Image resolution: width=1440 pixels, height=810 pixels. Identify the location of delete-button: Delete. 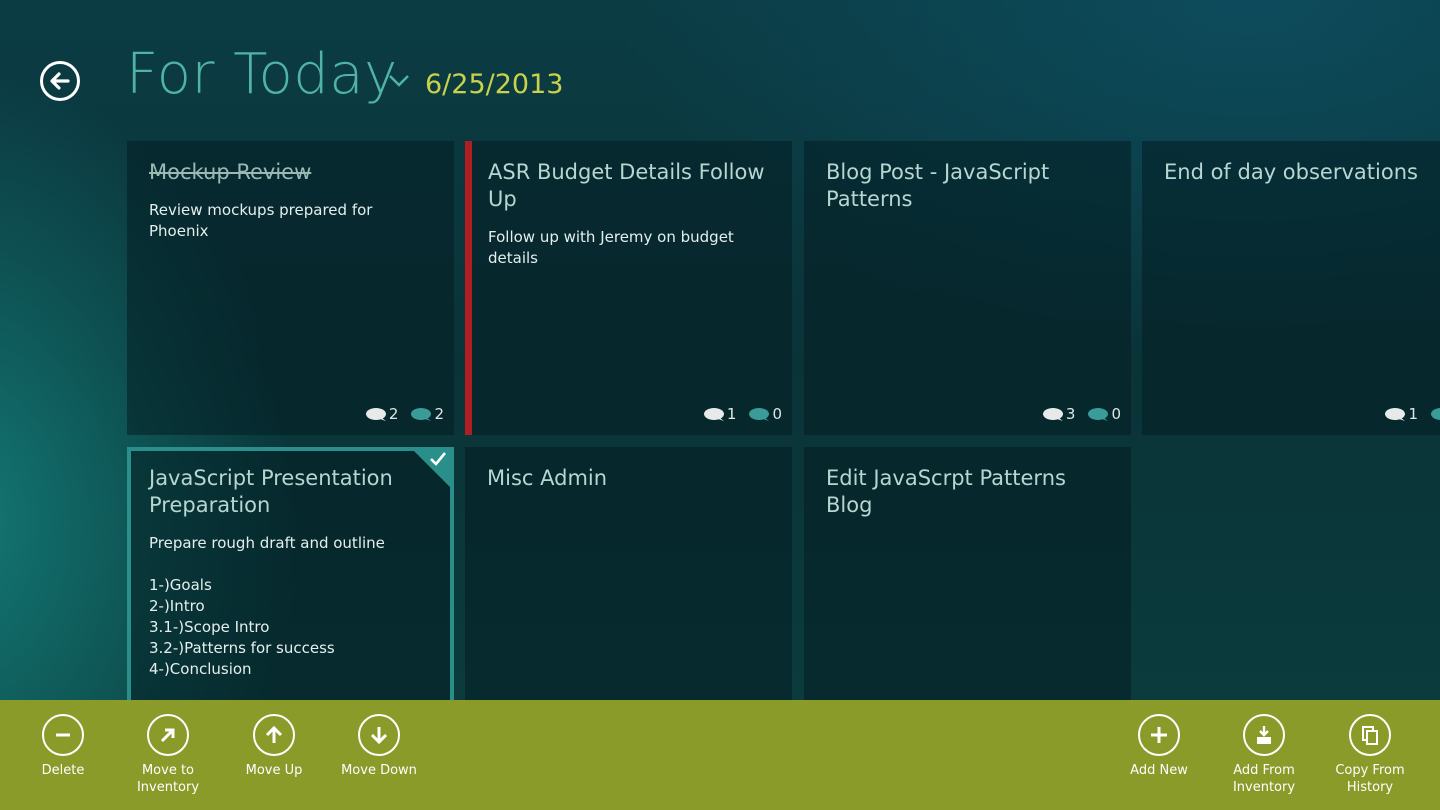
(63, 746).